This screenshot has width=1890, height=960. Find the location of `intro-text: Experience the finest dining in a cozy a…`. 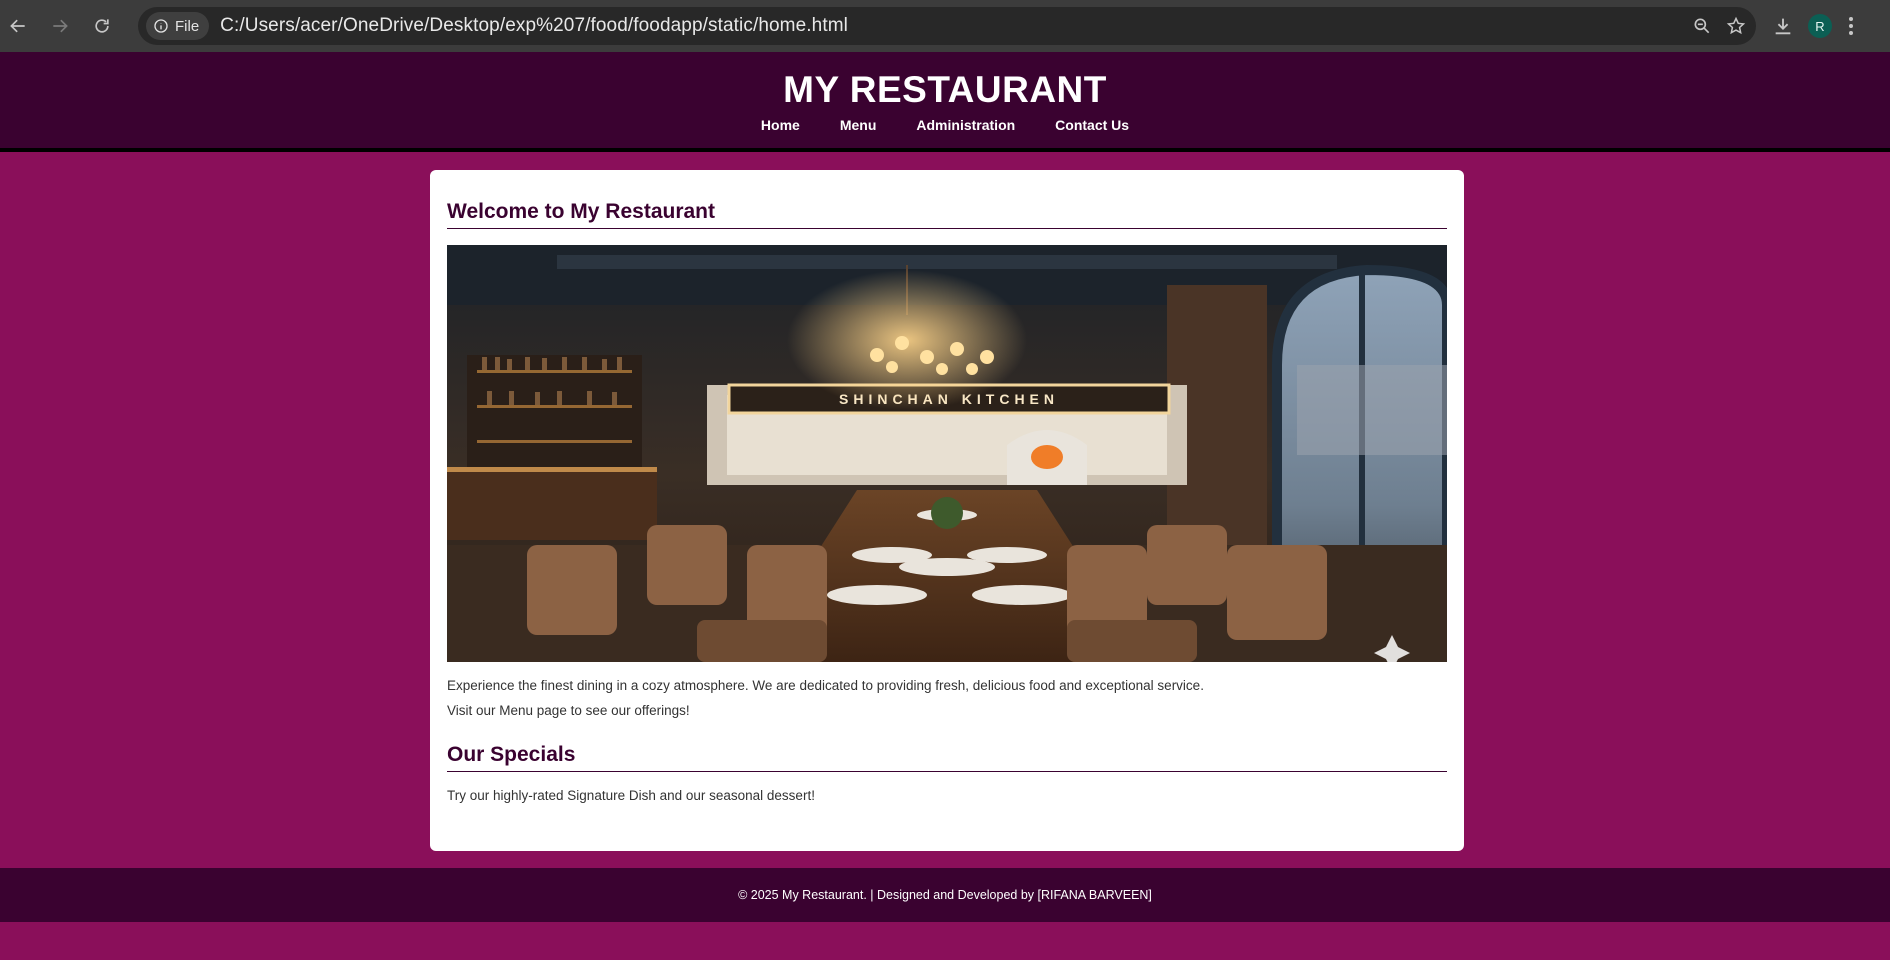

intro-text: Experience the finest dining in a cozy a… is located at coordinates (825, 685).